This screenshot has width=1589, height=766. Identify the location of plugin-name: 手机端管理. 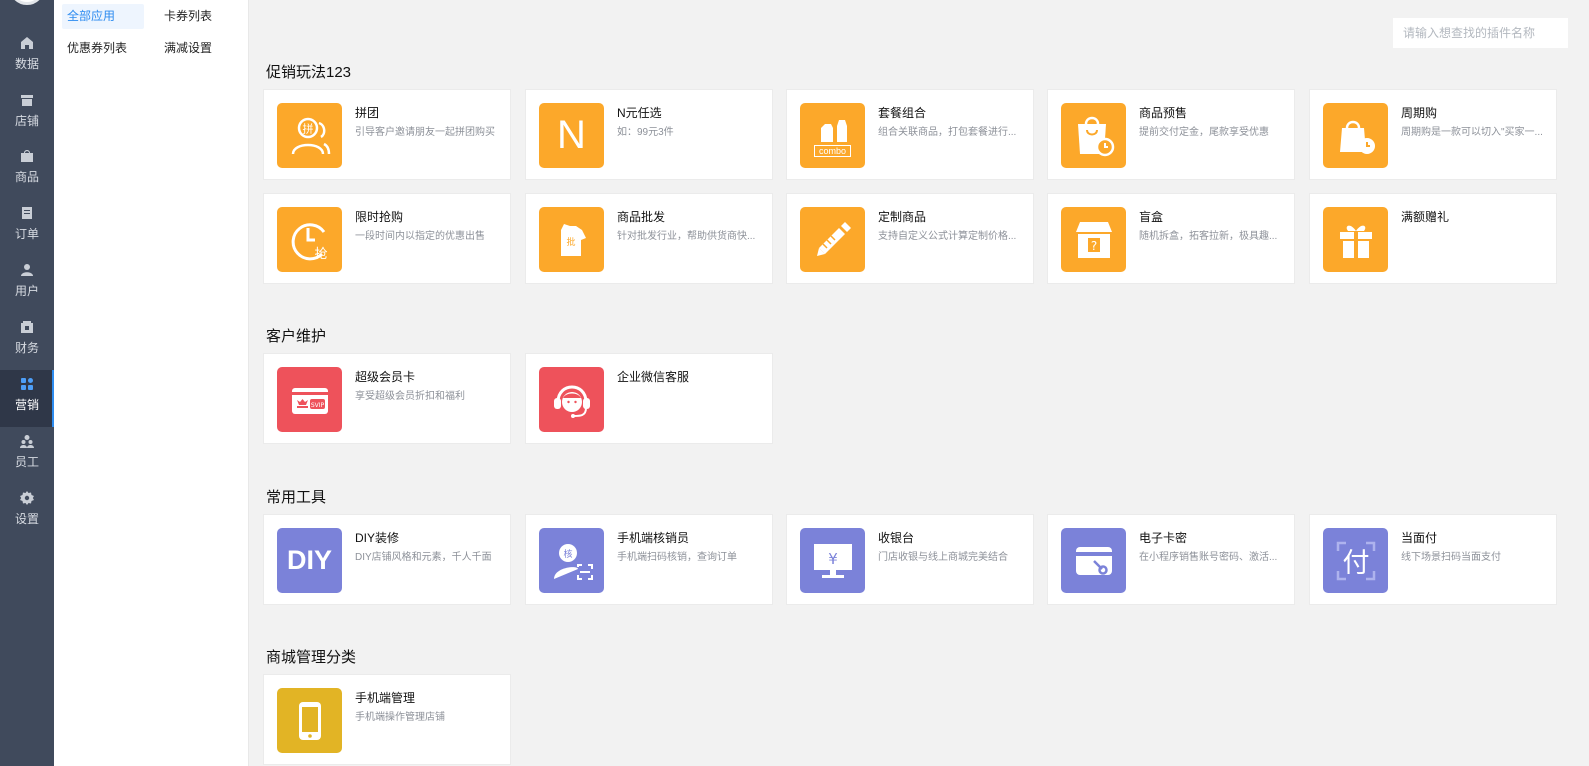
(385, 698).